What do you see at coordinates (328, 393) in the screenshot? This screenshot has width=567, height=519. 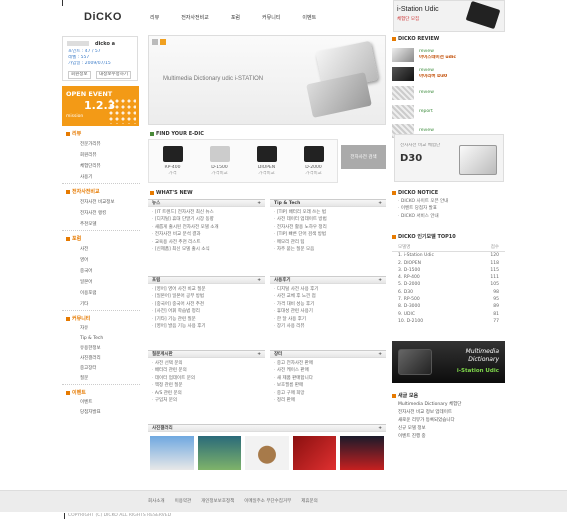 I see `list-item: 중고 구매 희망` at bounding box center [328, 393].